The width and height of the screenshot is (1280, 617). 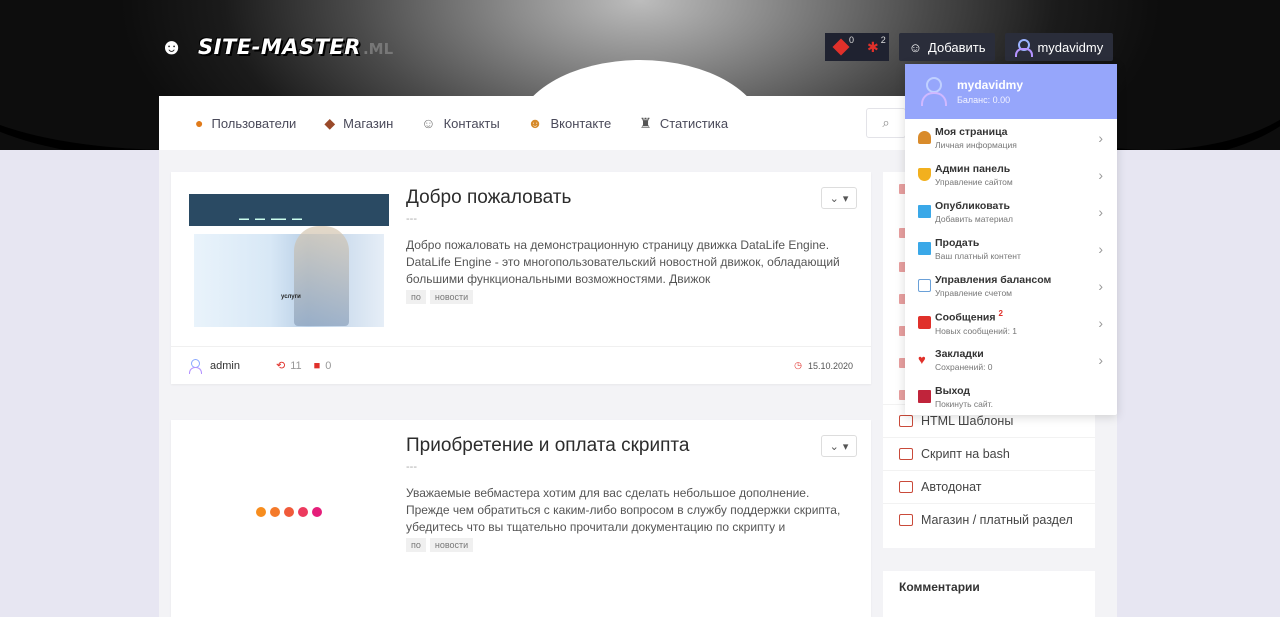 What do you see at coordinates (997, 520) in the screenshot?
I see `sidebar-item-label: Магазин / платный раздел` at bounding box center [997, 520].